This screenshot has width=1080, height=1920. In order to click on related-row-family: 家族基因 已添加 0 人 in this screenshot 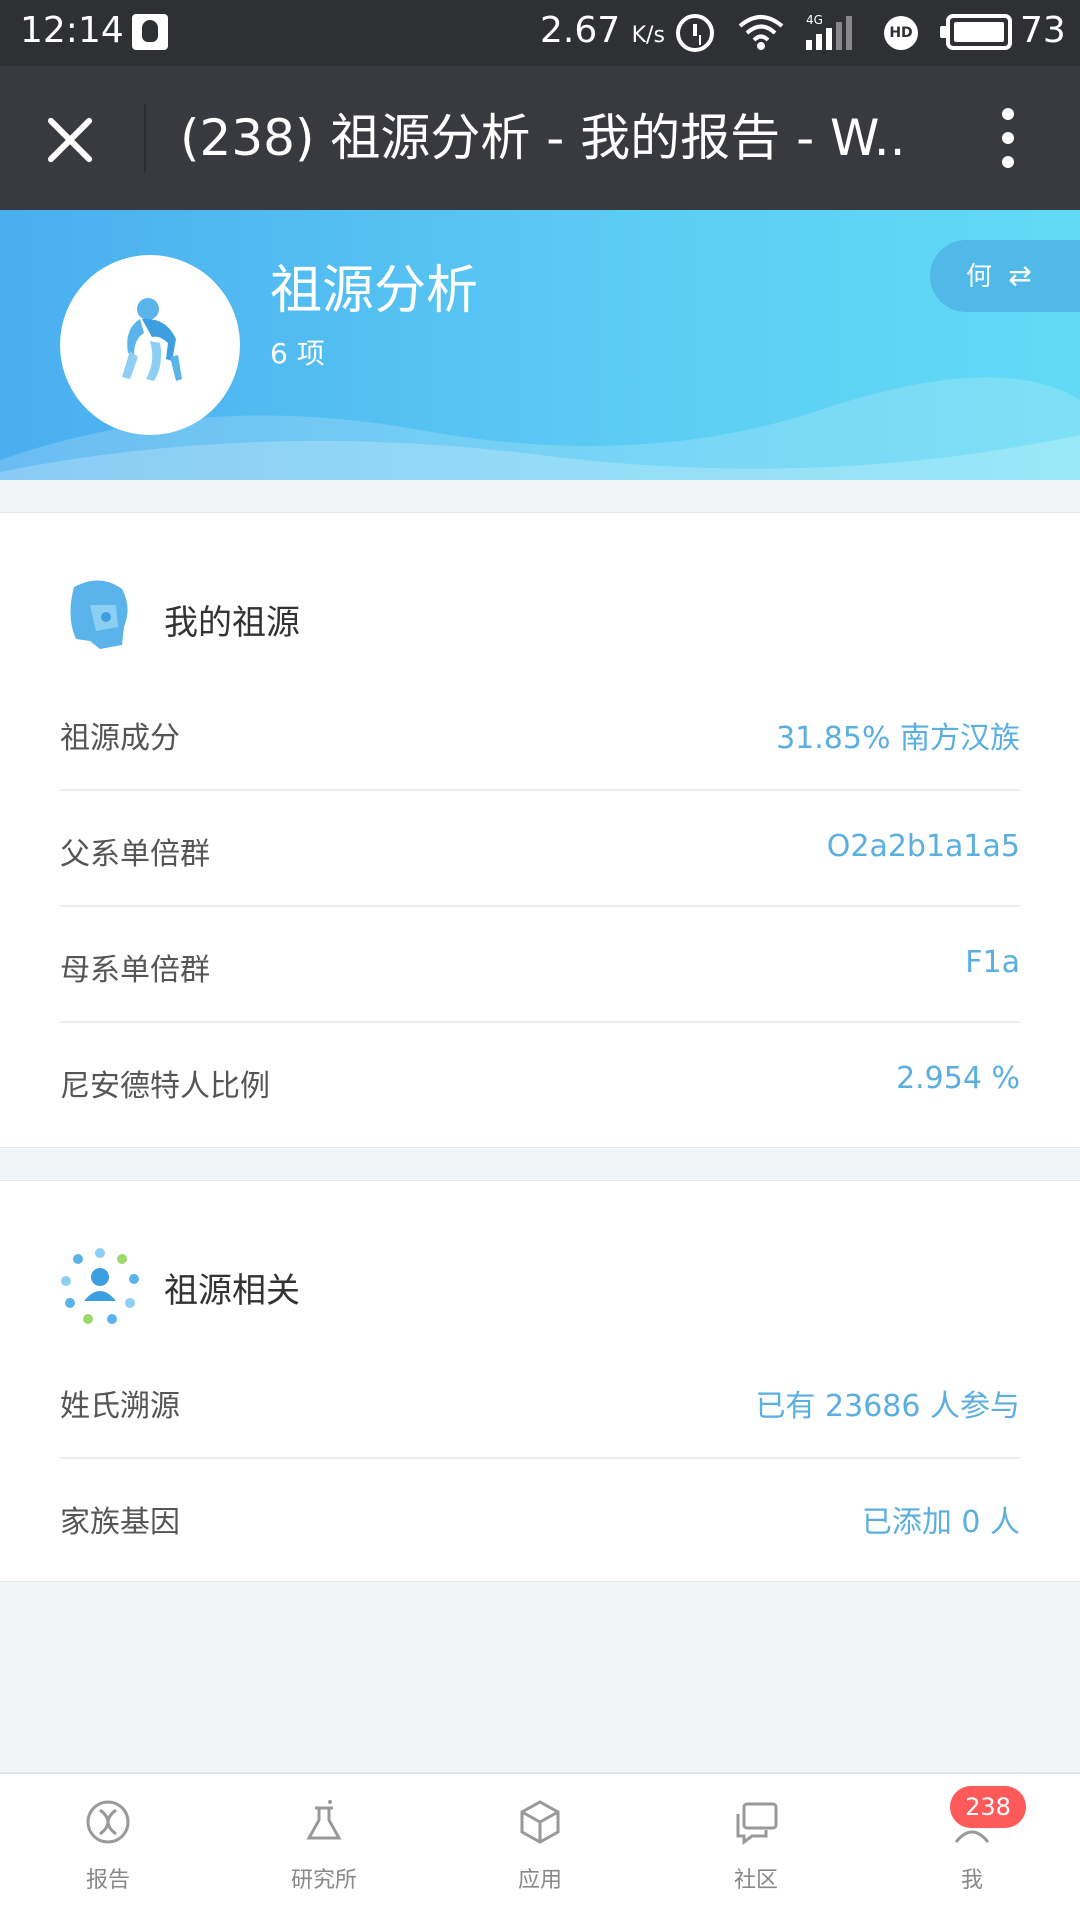, I will do `click(540, 1517)`.